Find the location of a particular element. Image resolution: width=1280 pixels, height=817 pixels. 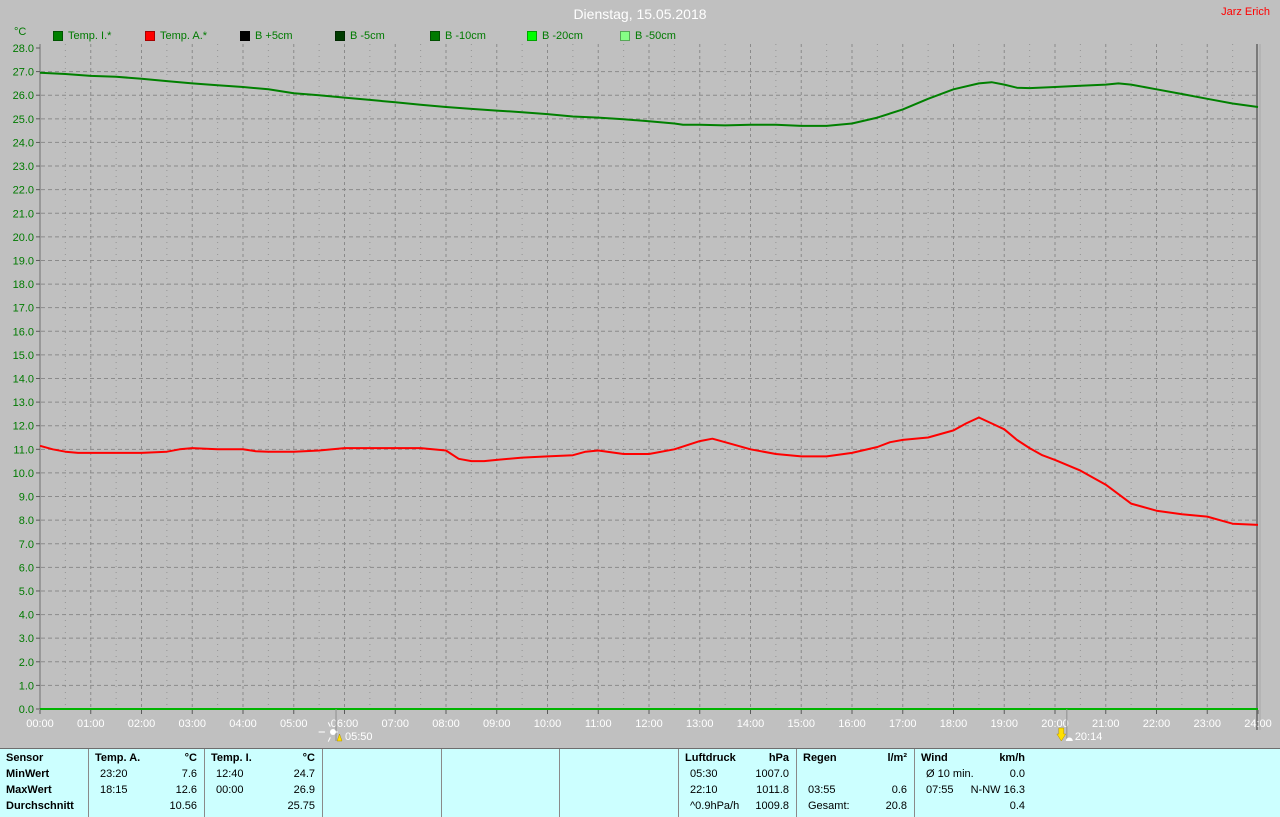

table-row: 07:55 N-NW 16.3 is located at coordinates (971, 790).